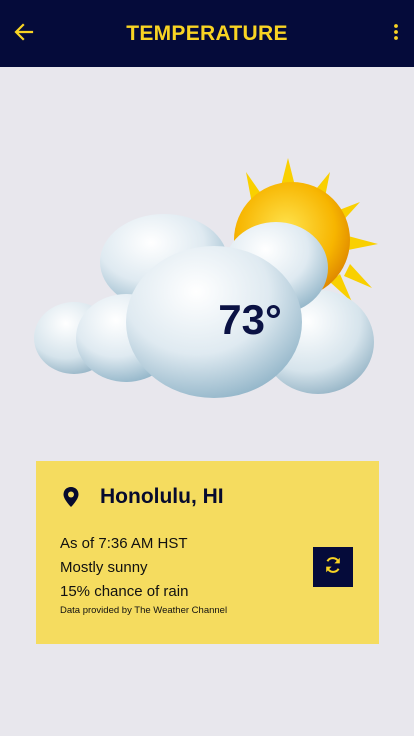 This screenshot has width=414, height=736. What do you see at coordinates (124, 591) in the screenshot?
I see `rain-chance: 15% chance of rain` at bounding box center [124, 591].